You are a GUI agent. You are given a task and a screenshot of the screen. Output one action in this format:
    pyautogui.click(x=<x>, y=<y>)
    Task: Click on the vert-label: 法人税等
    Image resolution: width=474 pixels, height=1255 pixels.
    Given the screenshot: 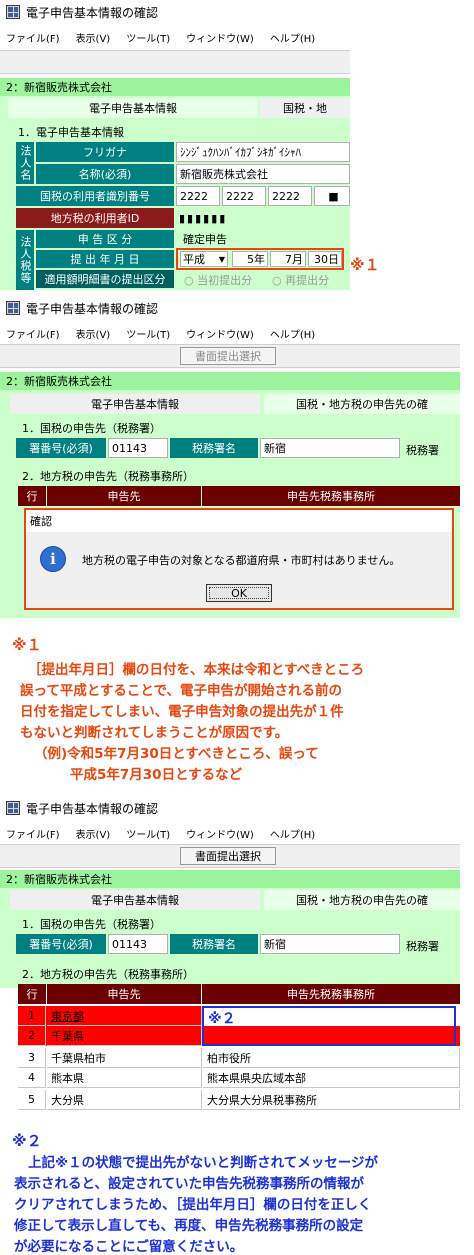 What is the action you would take?
    pyautogui.click(x=25, y=260)
    